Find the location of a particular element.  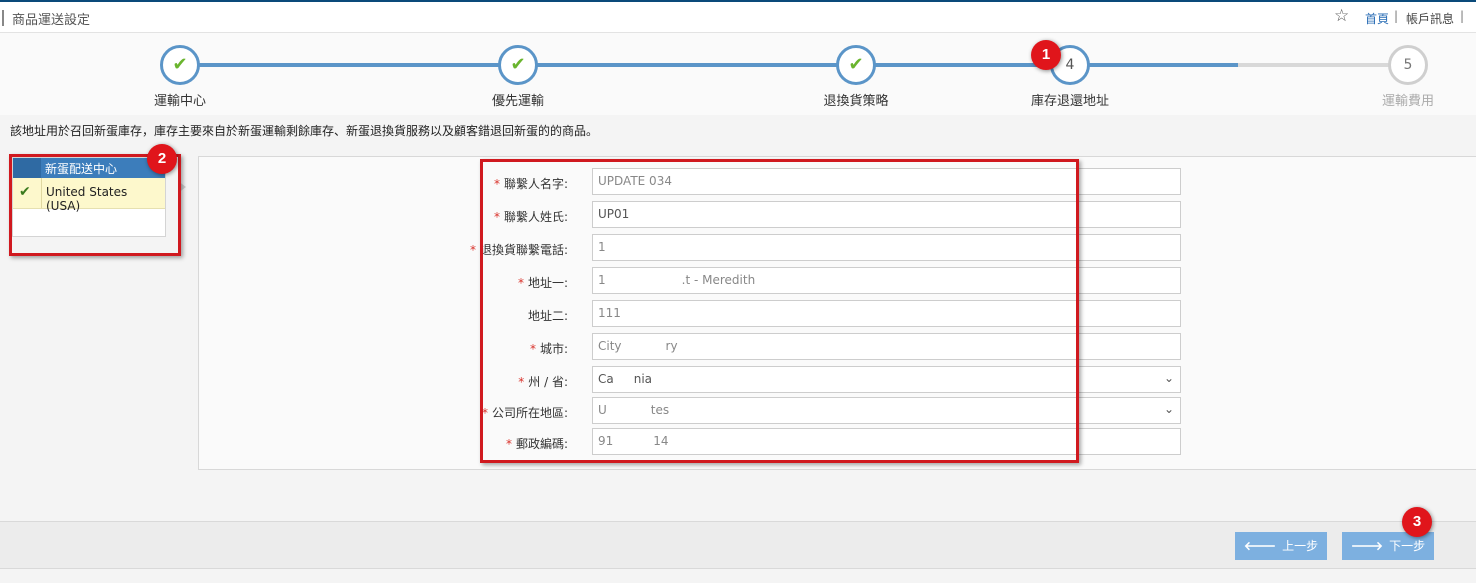

wizard-step-label: 運輸費用 is located at coordinates (1407, 101).